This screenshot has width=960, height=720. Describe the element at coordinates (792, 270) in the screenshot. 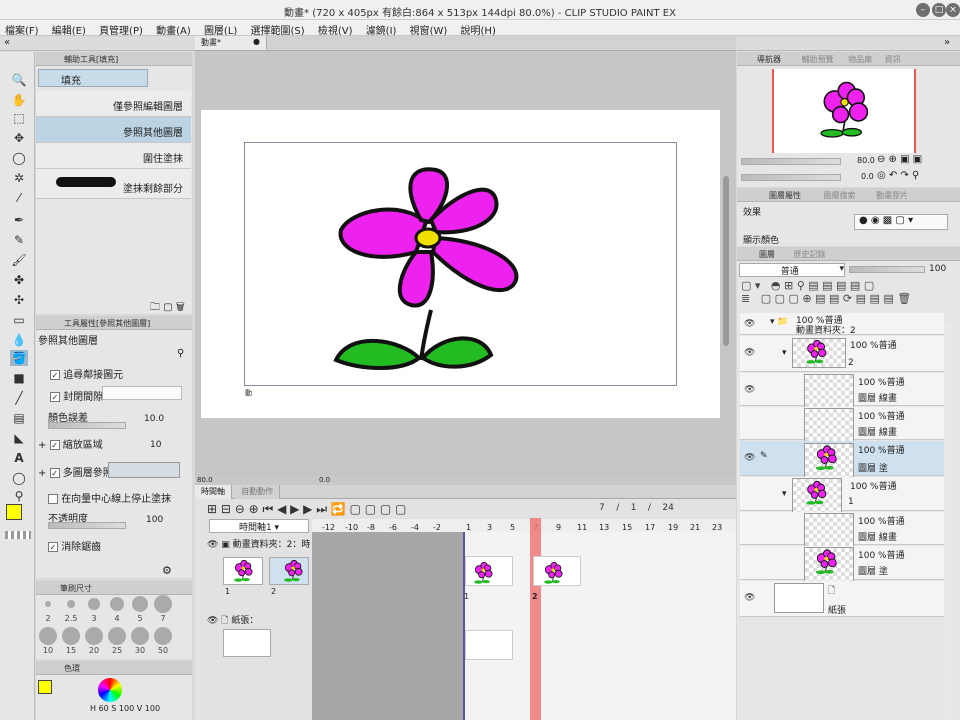

I see `blend-mode-select: 普通 ▾` at that location.